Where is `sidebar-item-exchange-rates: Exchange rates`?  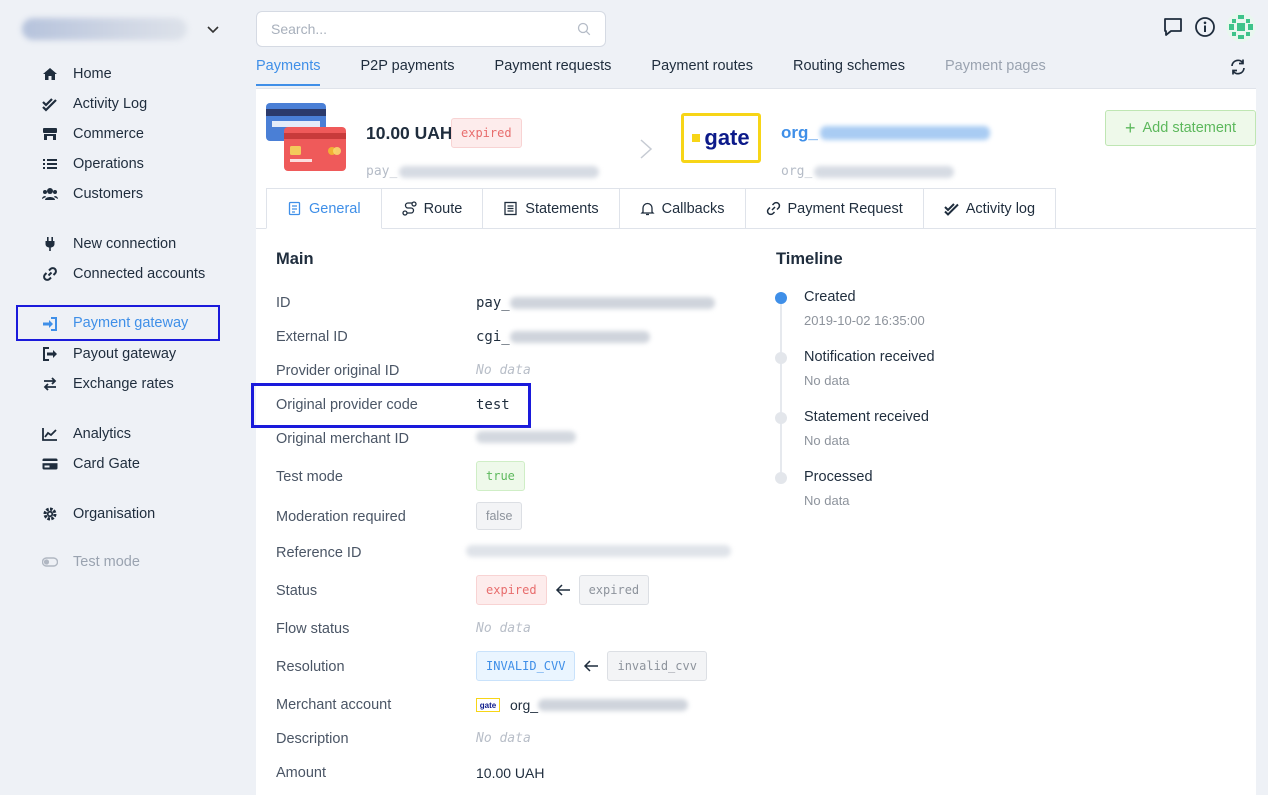
sidebar-item-exchange-rates: Exchange rates is located at coordinates (118, 384).